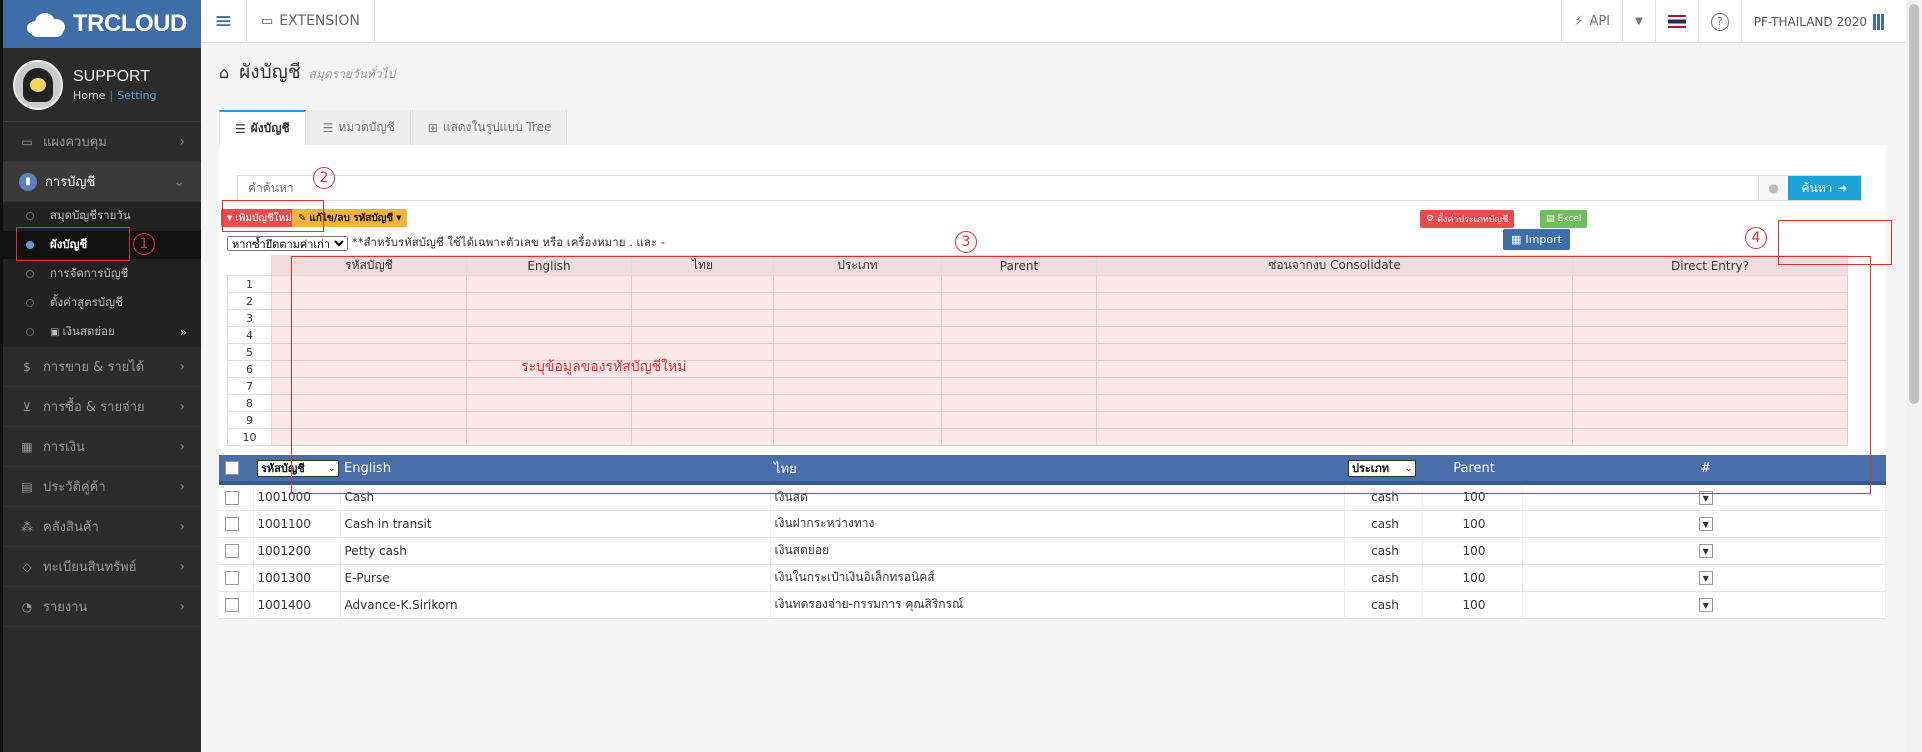 Image resolution: width=1922 pixels, height=752 pixels. What do you see at coordinates (179, 181) in the screenshot?
I see `chevron-down-icon: ⌄` at bounding box center [179, 181].